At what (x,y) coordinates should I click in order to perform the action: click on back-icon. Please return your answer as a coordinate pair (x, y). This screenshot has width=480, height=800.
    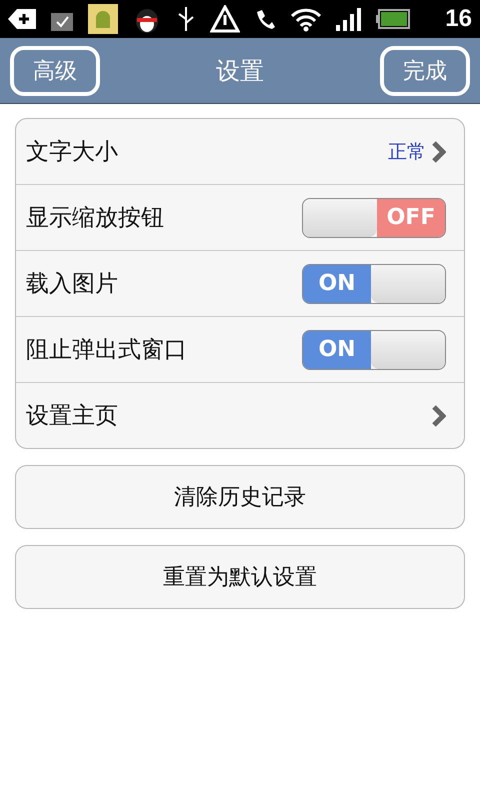
    Looking at the image, I should click on (22, 19).